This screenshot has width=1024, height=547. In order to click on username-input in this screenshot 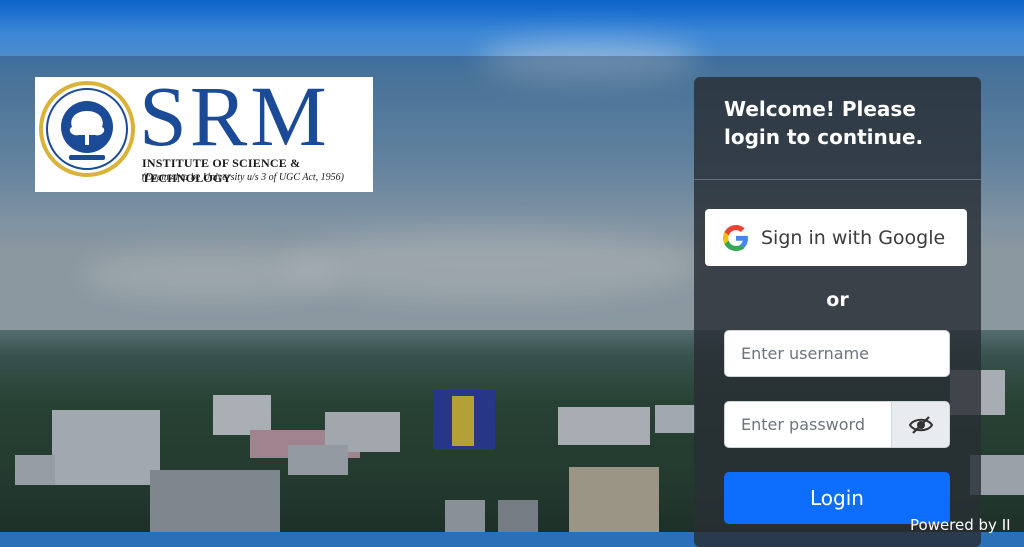, I will do `click(837, 353)`.